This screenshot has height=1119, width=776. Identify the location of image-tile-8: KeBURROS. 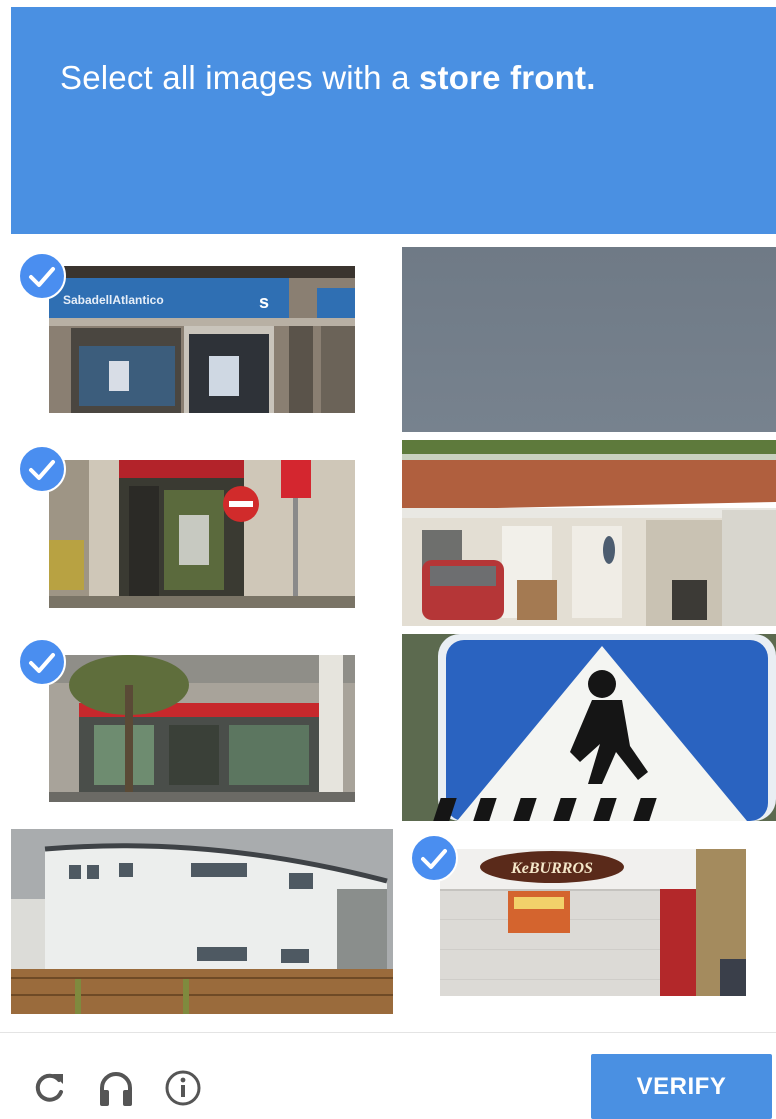
(589, 921).